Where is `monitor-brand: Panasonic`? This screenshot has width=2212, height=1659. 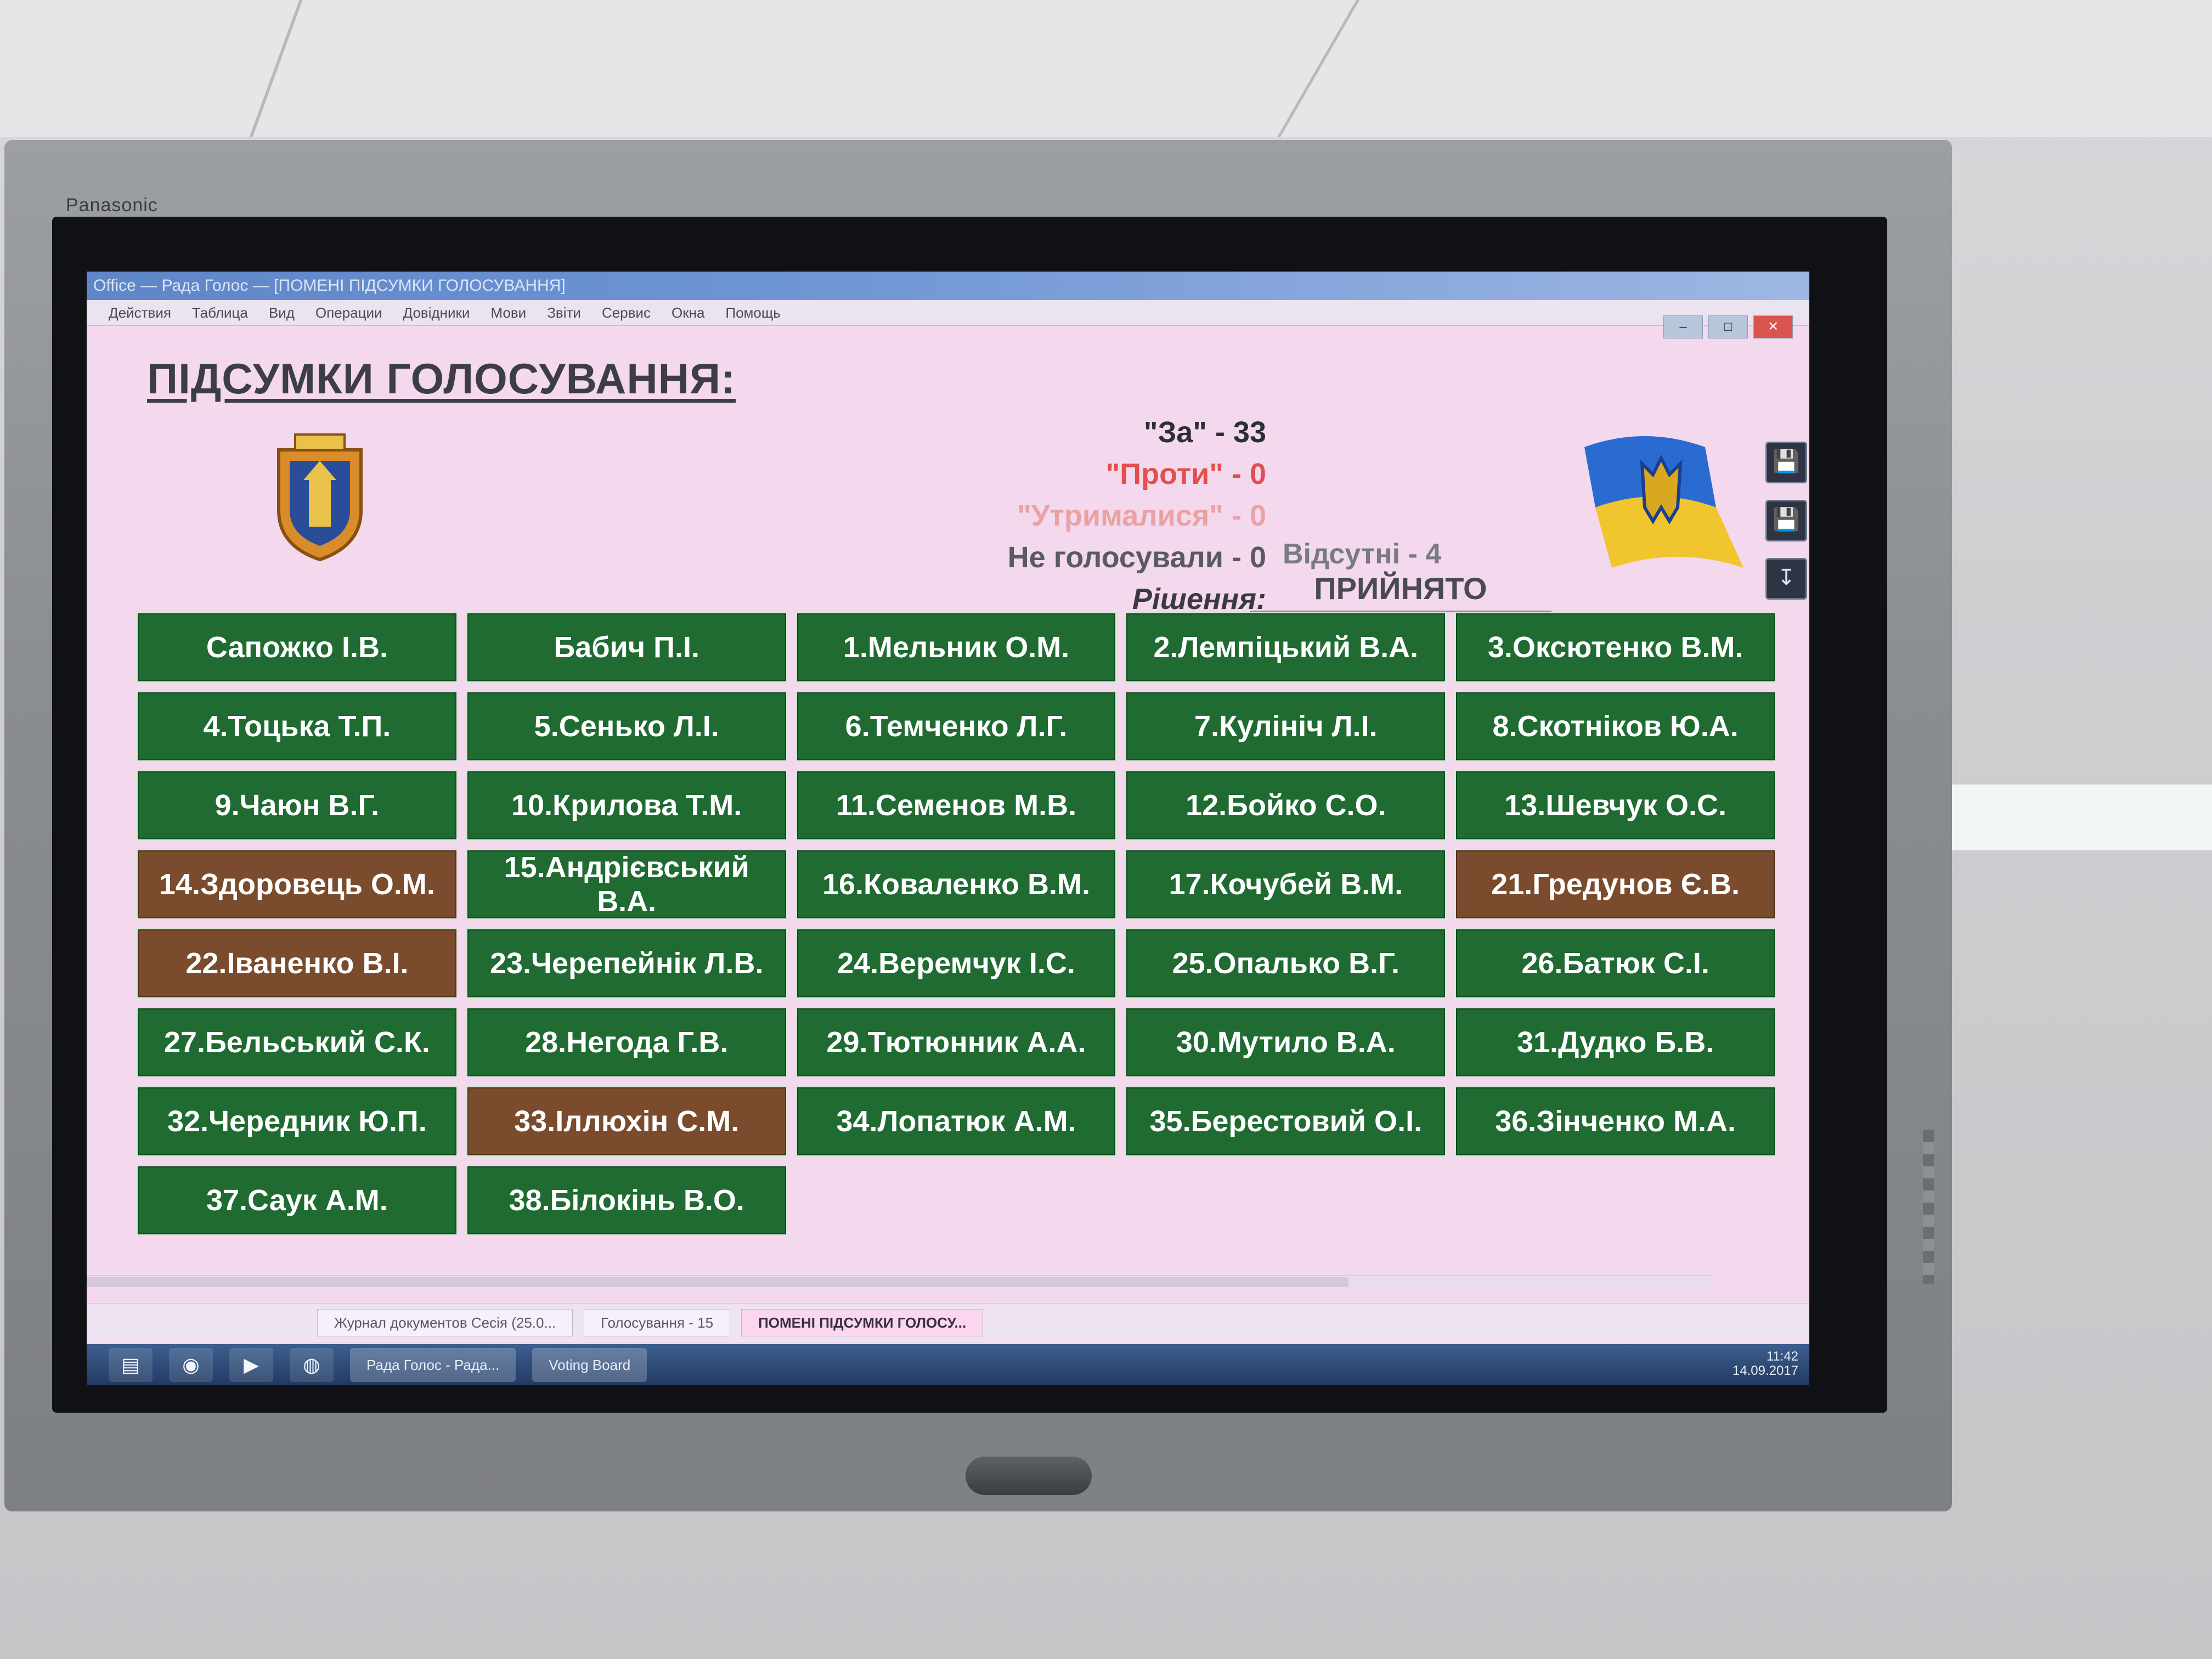
monitor-brand: Panasonic is located at coordinates (112, 205).